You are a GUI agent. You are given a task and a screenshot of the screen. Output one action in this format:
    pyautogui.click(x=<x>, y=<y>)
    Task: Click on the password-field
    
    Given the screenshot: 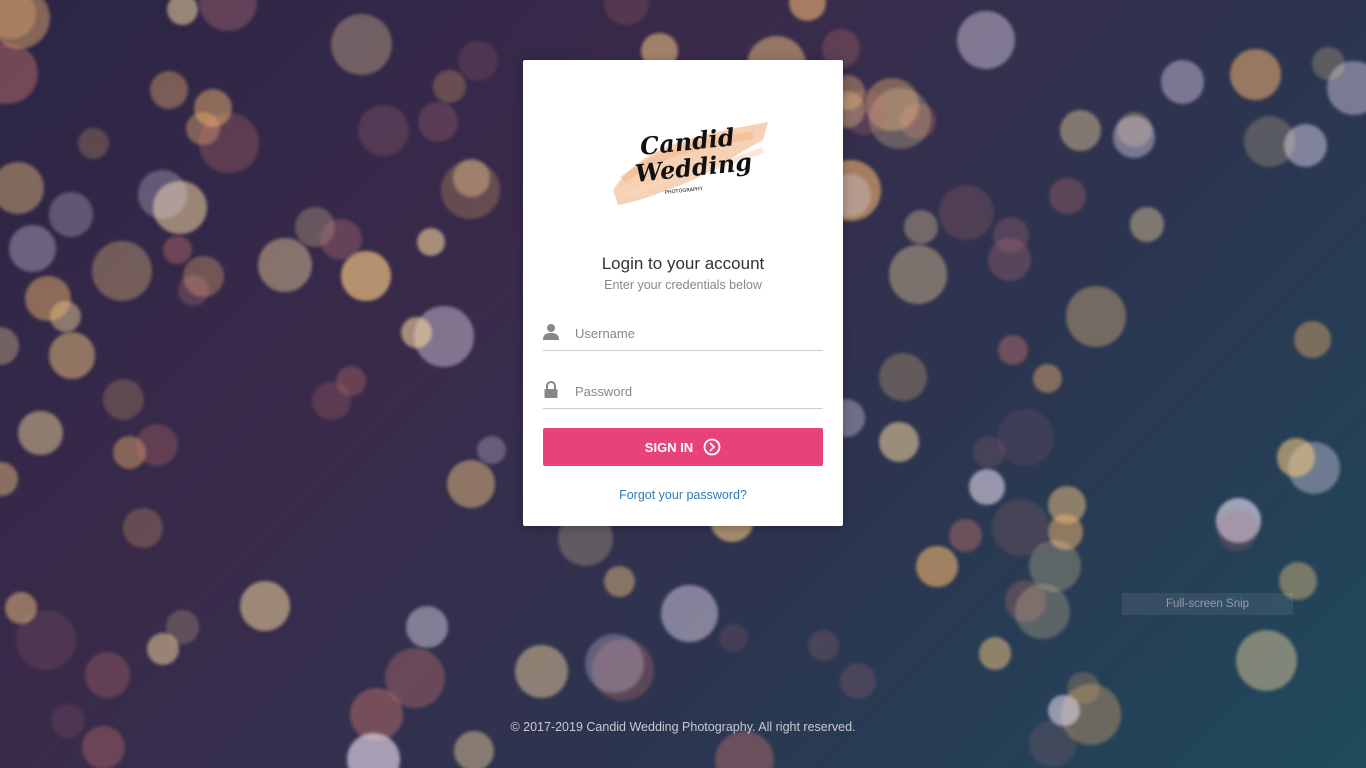 What is the action you would take?
    pyautogui.click(x=683, y=391)
    